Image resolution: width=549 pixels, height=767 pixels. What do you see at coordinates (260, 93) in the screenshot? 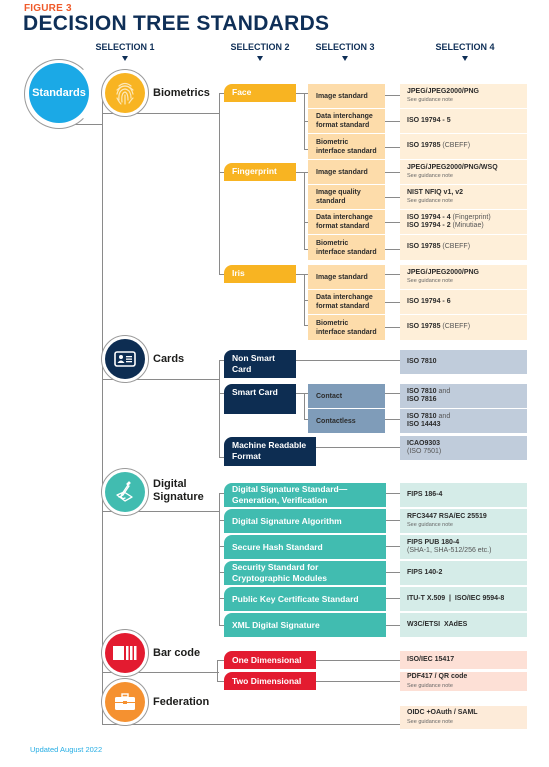
I see `option-face: Face` at bounding box center [260, 93].